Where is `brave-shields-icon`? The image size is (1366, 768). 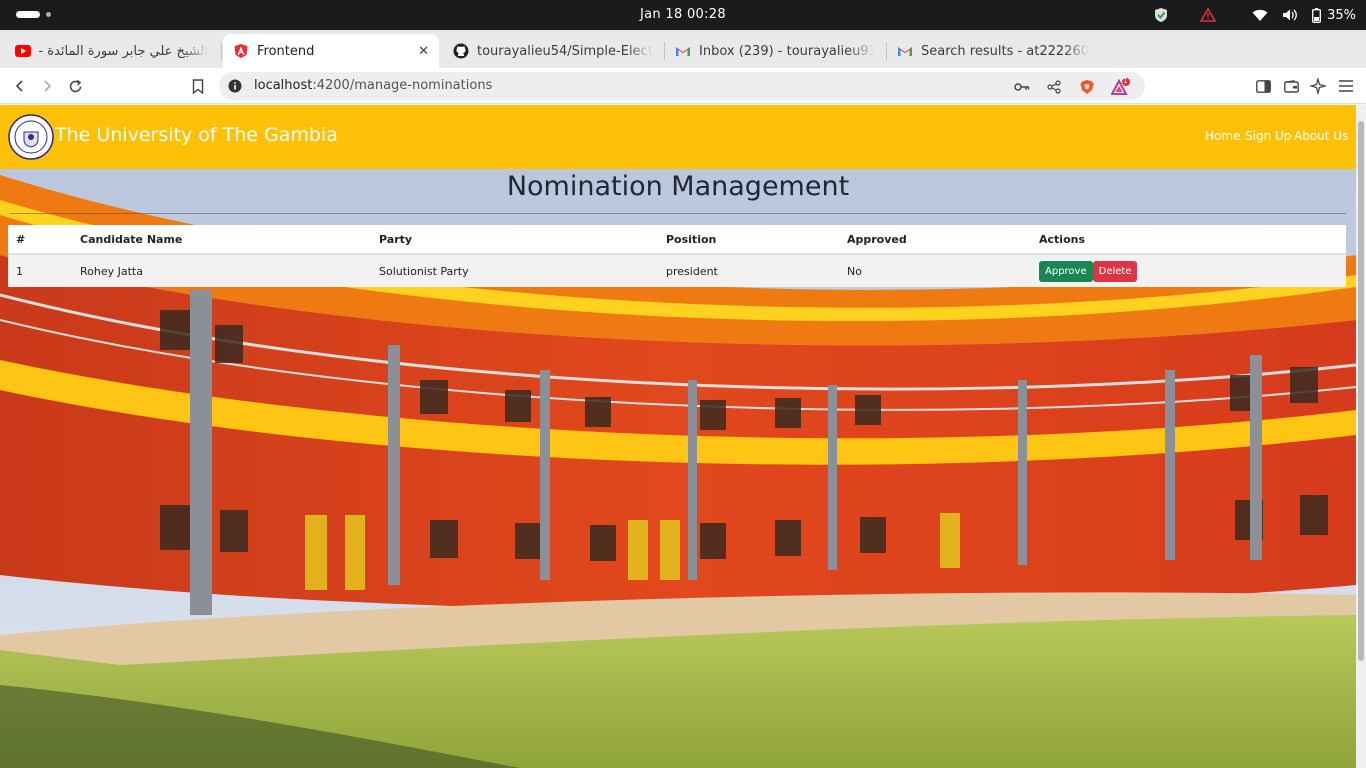
brave-shields-icon is located at coordinates (1087, 87).